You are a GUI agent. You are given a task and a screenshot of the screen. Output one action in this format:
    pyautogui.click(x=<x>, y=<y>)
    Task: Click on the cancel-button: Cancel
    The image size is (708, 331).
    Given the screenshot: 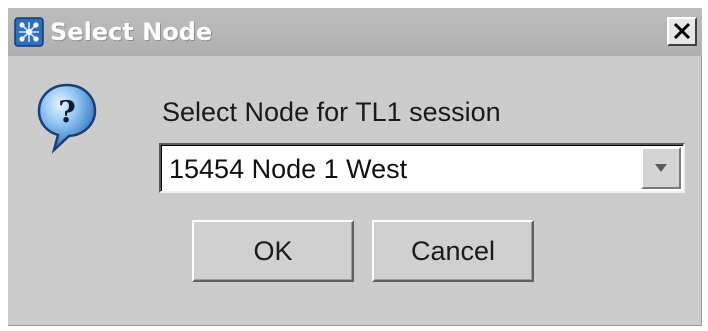 What is the action you would take?
    pyautogui.click(x=453, y=251)
    